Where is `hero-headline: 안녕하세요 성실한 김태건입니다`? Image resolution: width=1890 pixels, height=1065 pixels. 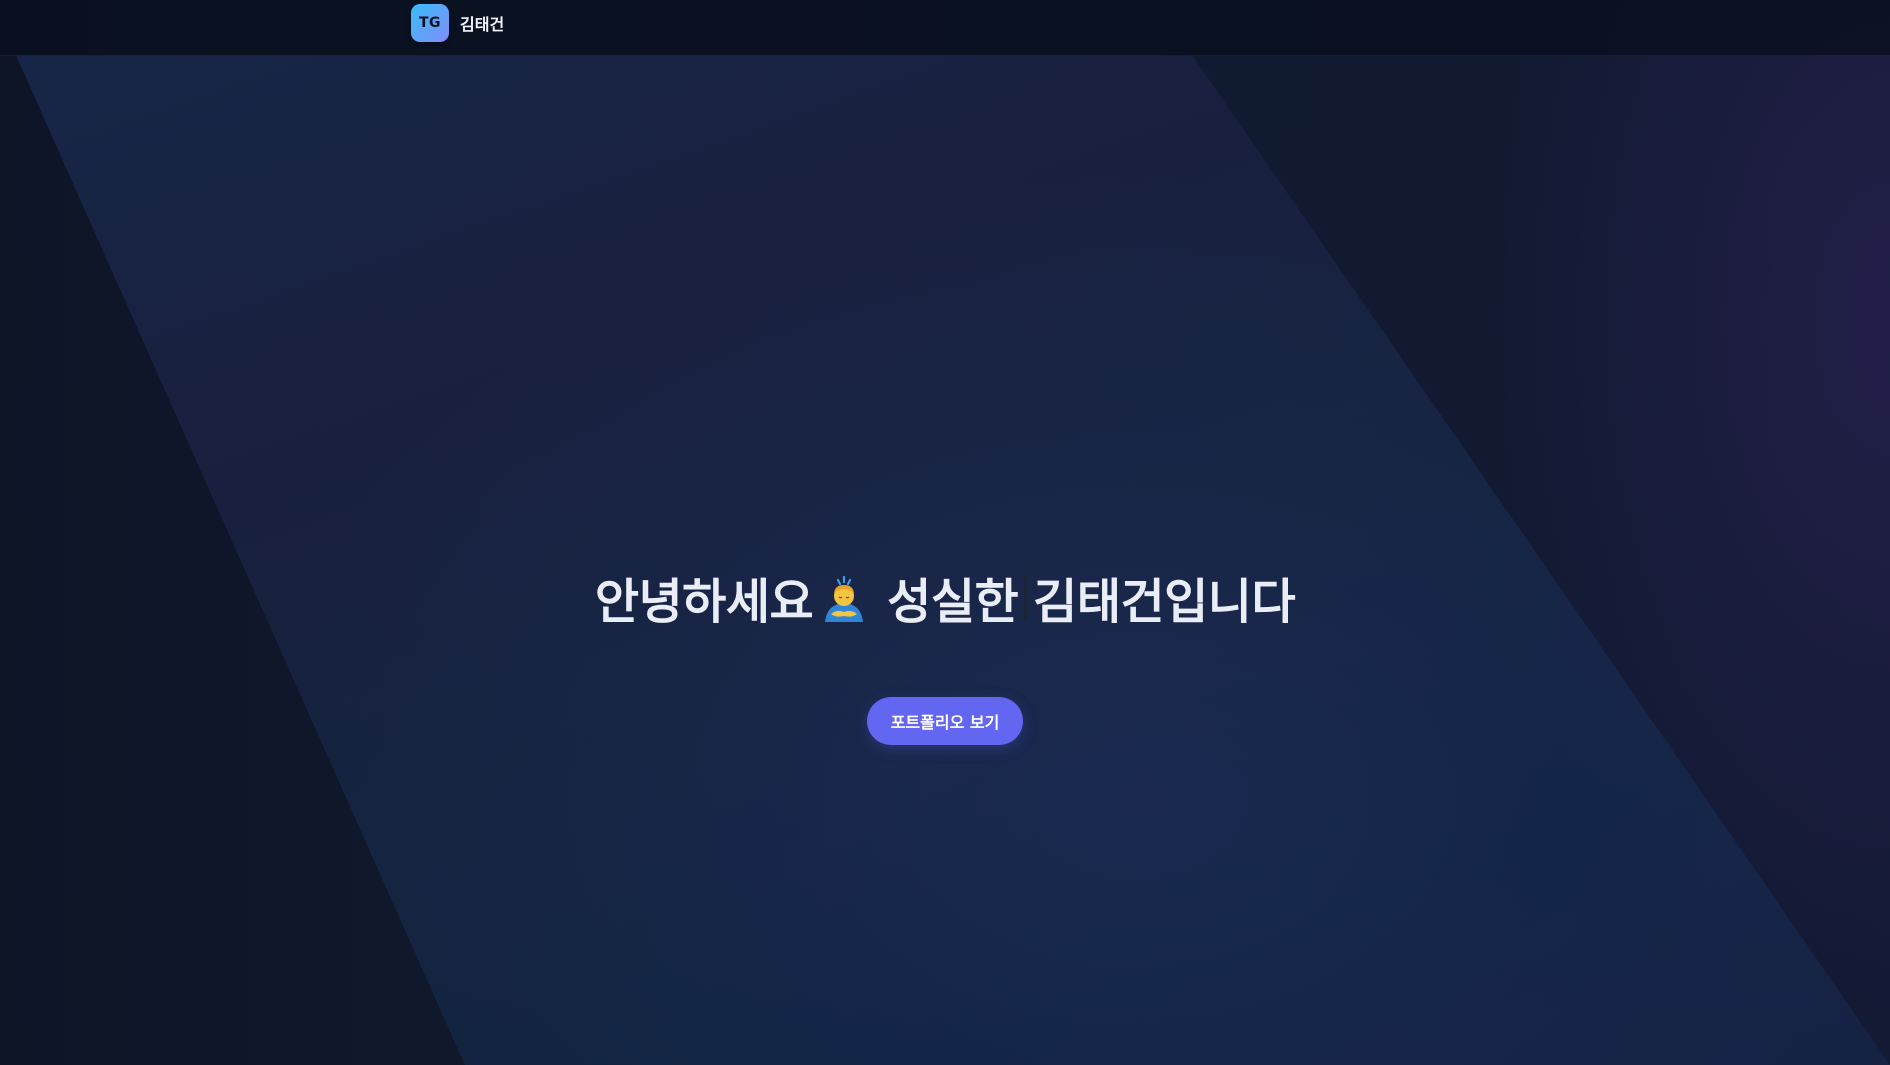
hero-headline: 안녕하세요 성실한 김태건입니다 is located at coordinates (945, 597).